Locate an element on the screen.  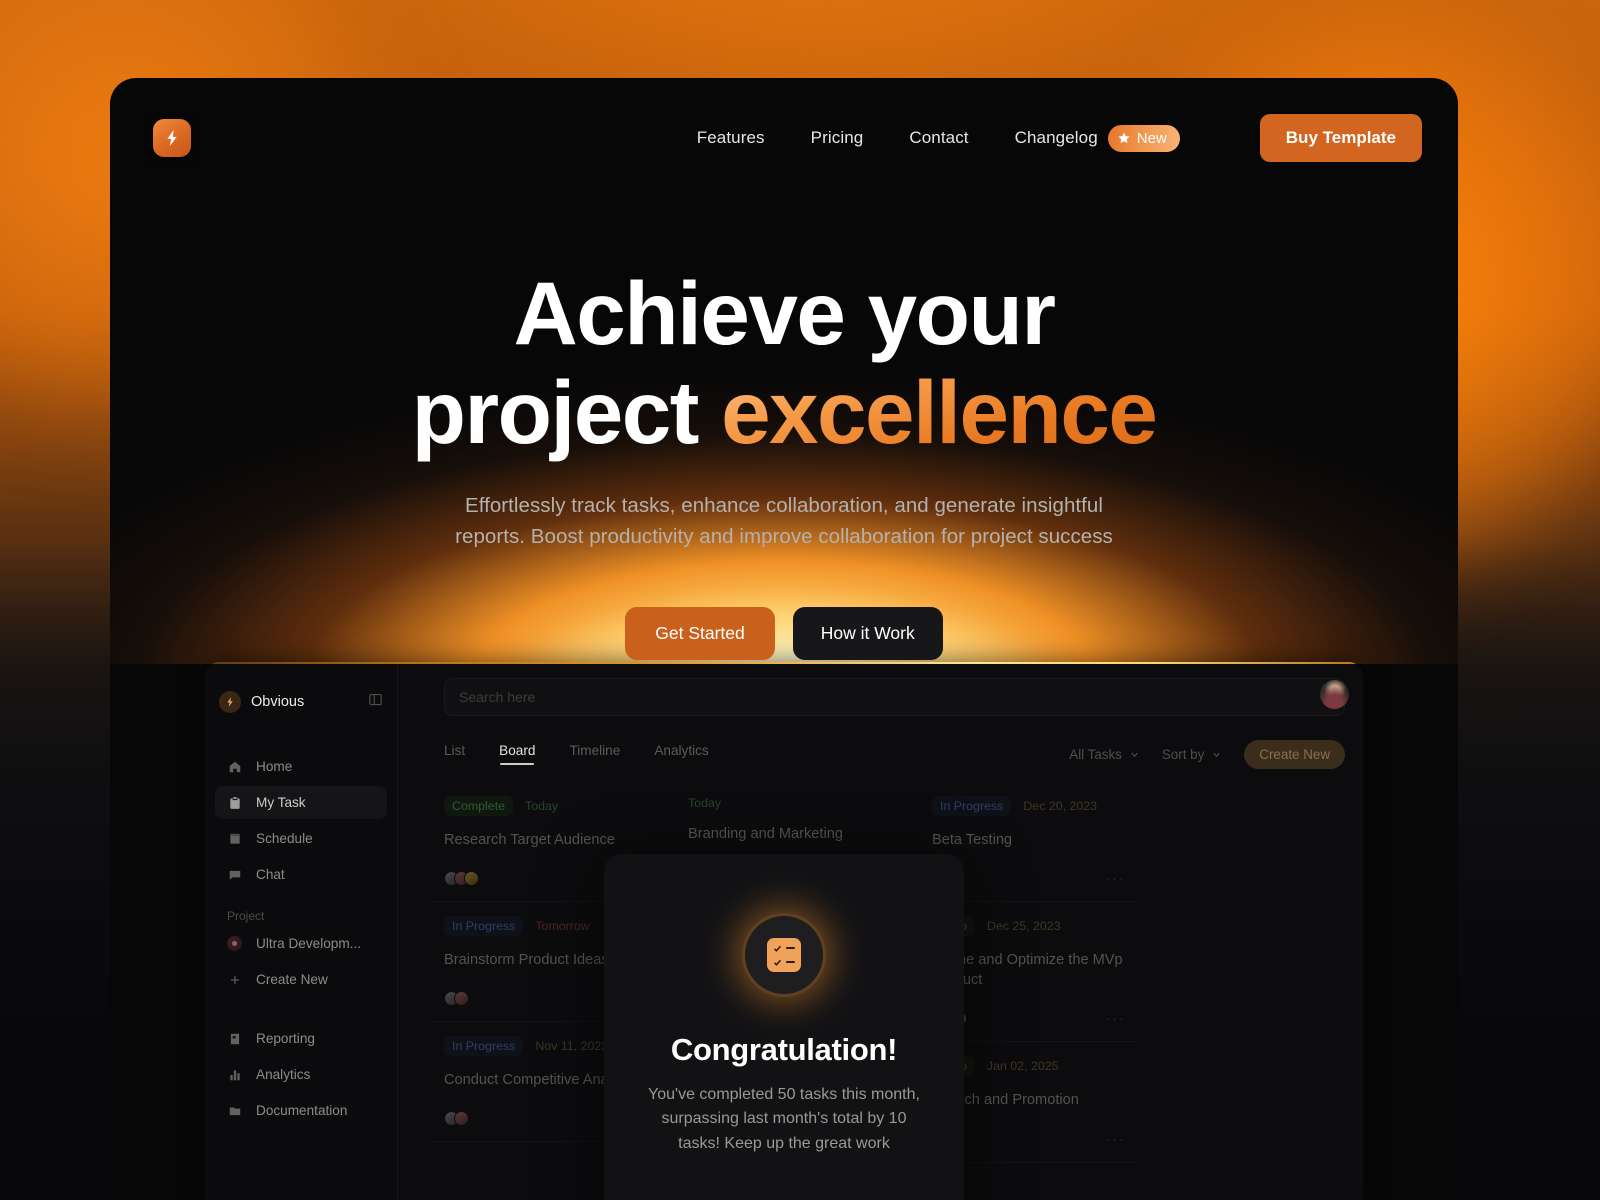
search-placeholder: Search here is located at coordinates (497, 697).